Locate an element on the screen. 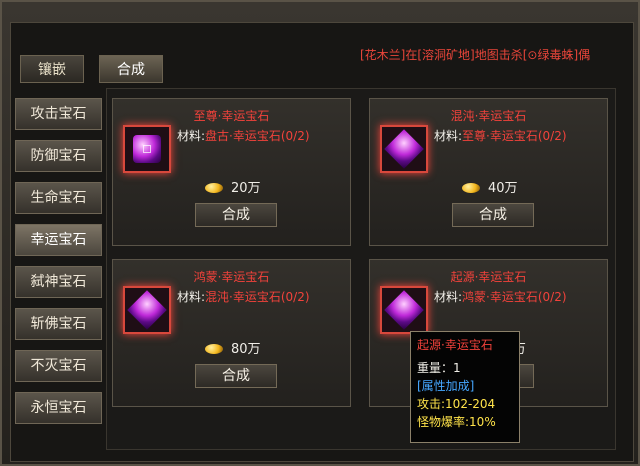 The height and width of the screenshot is (466, 640). tooltip-weight: 重量：1 is located at coordinates (439, 368).